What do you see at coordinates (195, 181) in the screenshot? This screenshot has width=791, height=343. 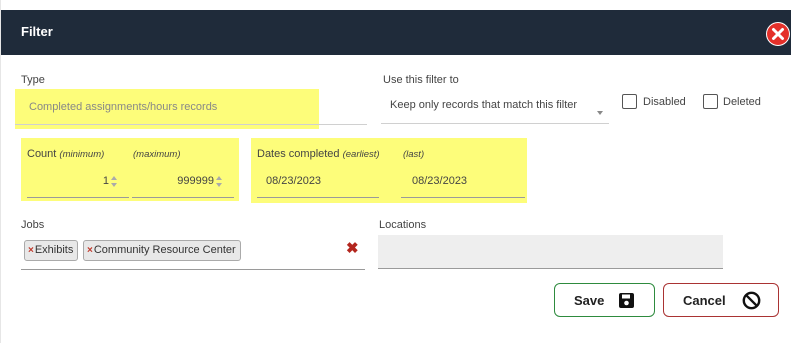 I see `count-max-value: 999999` at bounding box center [195, 181].